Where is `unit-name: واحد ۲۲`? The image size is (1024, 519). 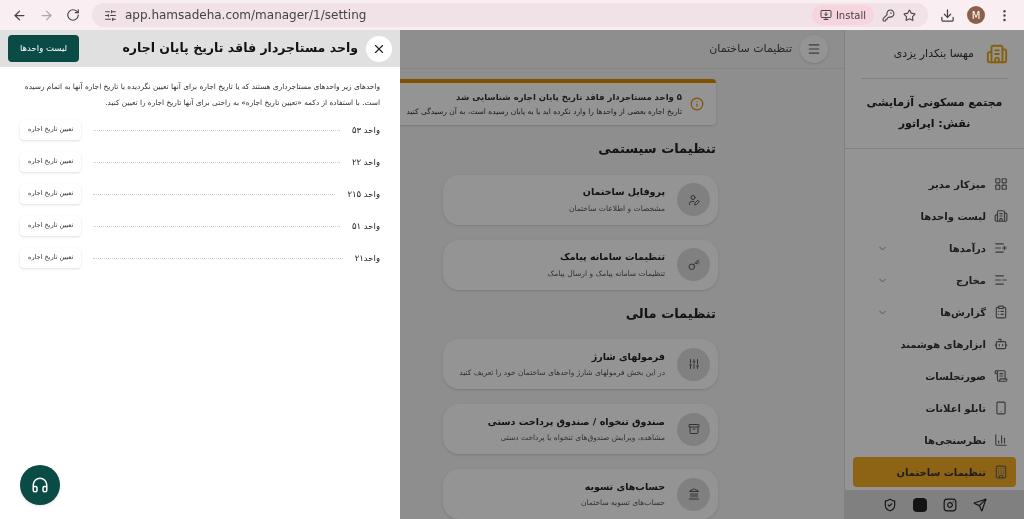 unit-name: واحد ۲۲ is located at coordinates (365, 162).